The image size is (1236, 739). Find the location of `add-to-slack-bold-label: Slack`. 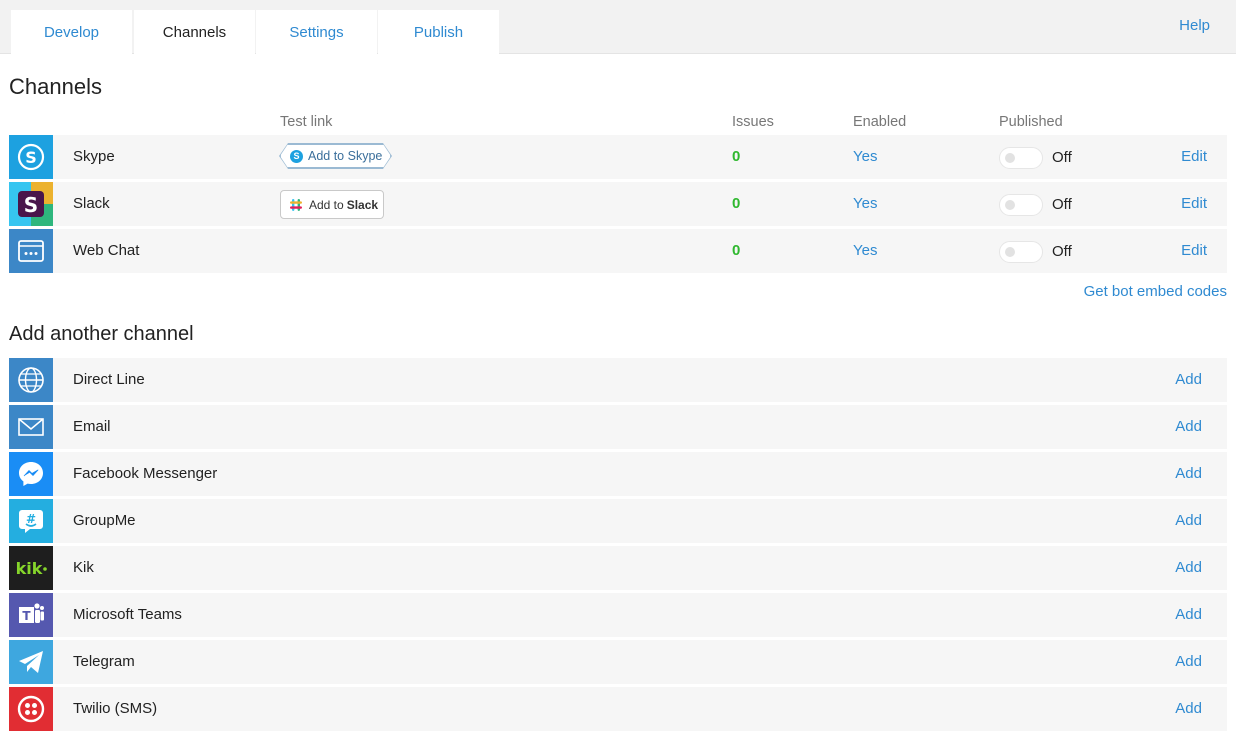

add-to-slack-bold-label: Slack is located at coordinates (362, 204).